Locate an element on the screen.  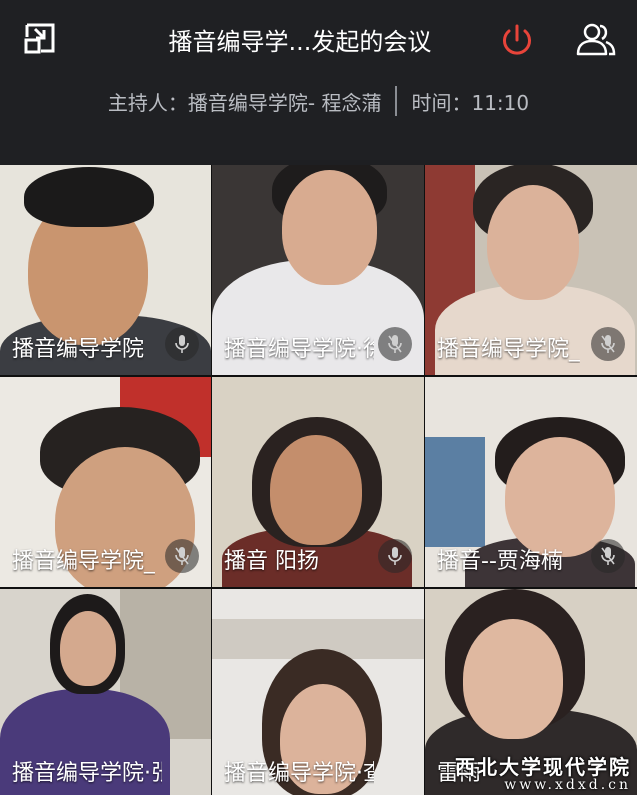
participant-name: 播音编导学院 is located at coordinates (78, 349).